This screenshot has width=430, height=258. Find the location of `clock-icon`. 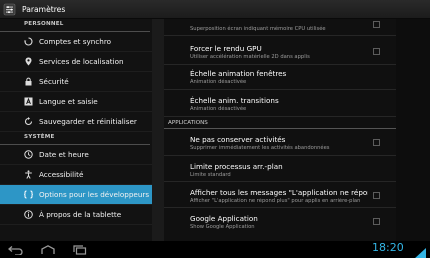

clock-icon is located at coordinates (28, 154).